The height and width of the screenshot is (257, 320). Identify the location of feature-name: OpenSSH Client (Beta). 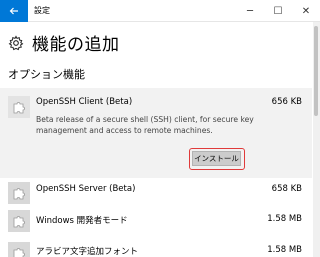
(84, 102).